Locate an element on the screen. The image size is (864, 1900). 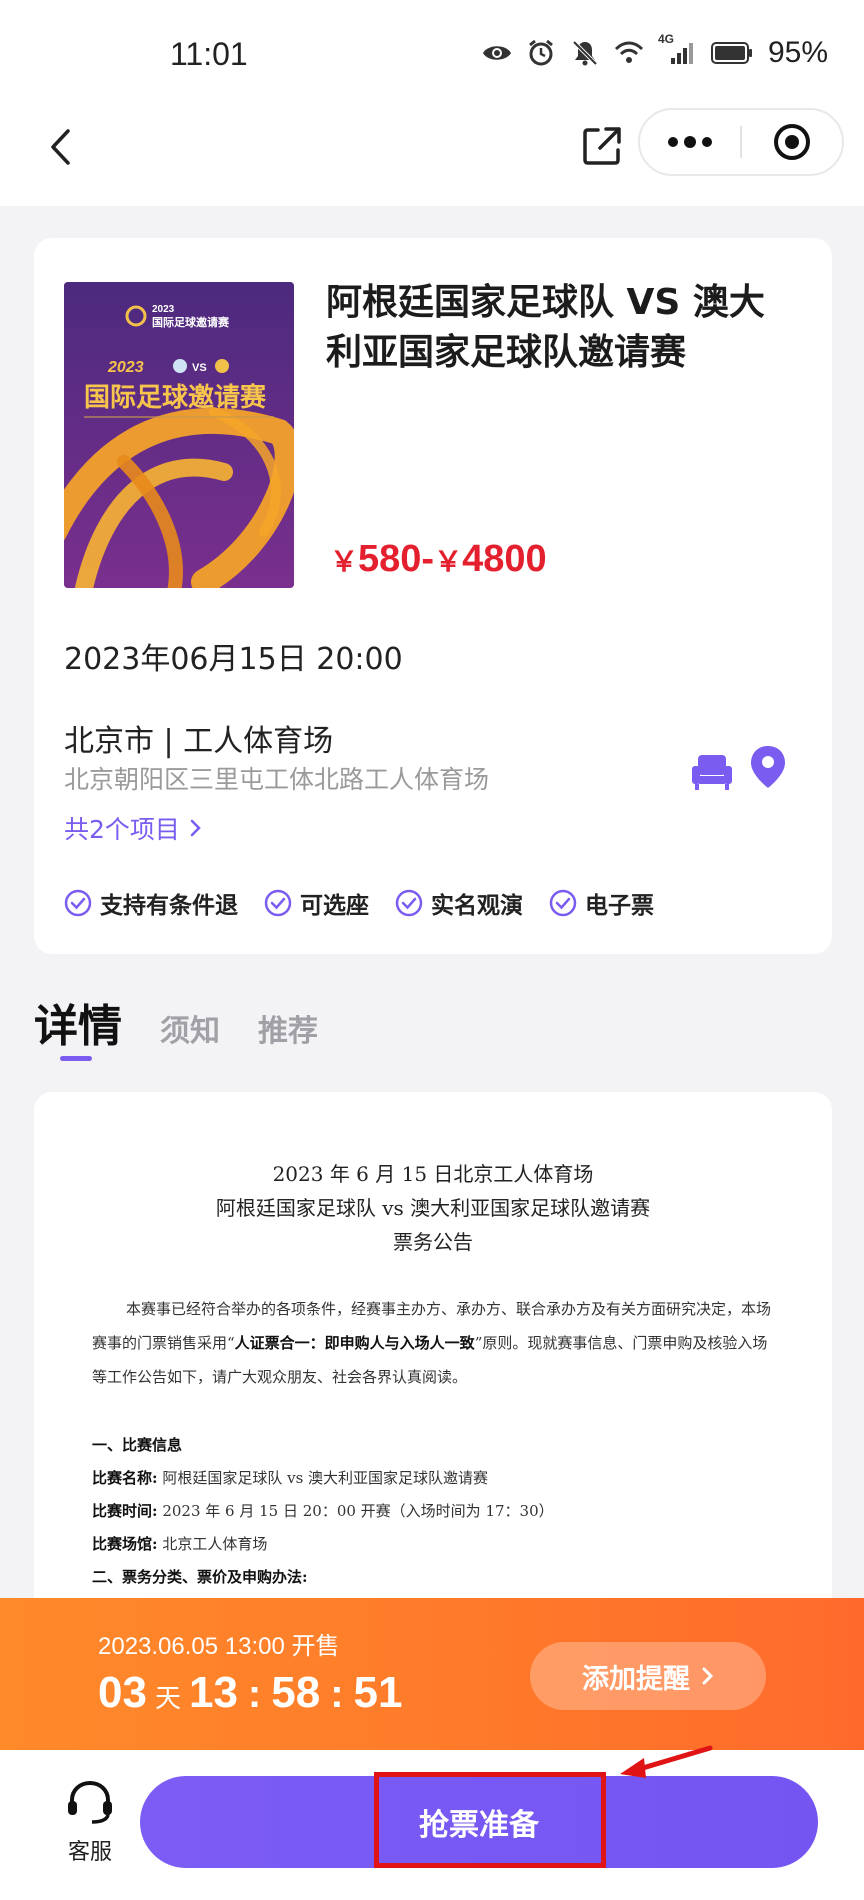
poster-subtitle: 国际足球邀请赛 is located at coordinates (191, 322).